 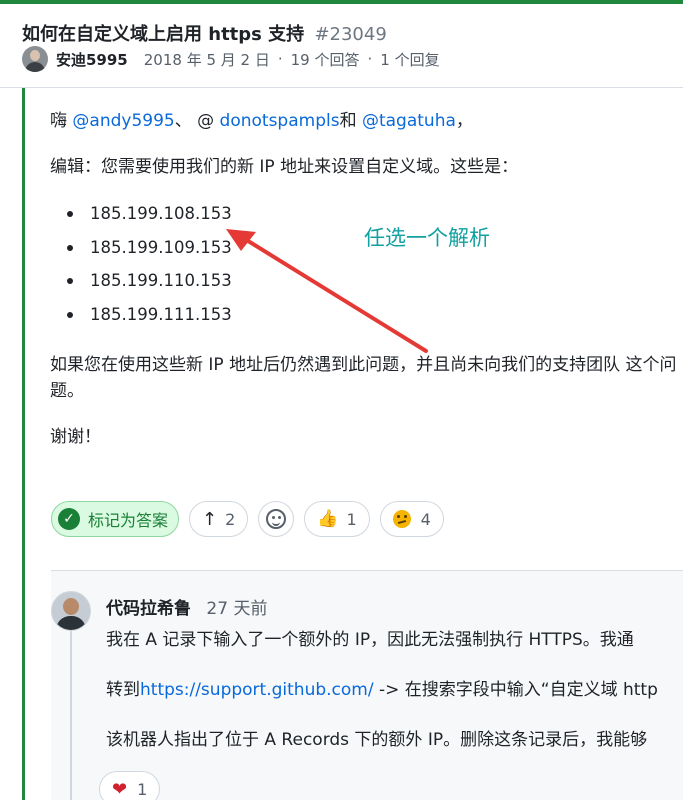 I want to click on reply-header: 代码拉希鲁 27 天前, so click(x=186, y=606).